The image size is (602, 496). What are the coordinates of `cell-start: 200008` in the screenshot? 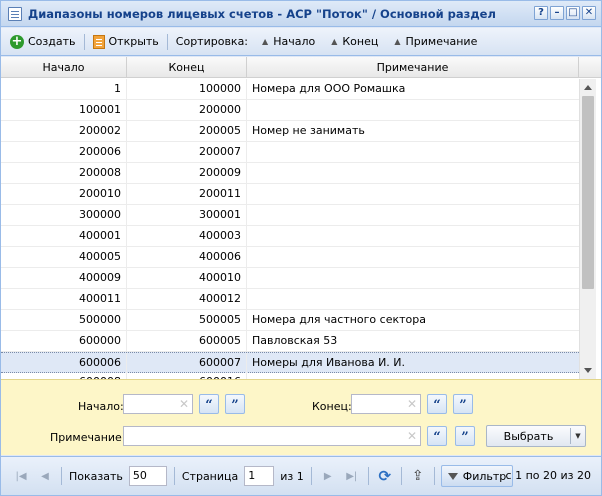 It's located at (64, 173).